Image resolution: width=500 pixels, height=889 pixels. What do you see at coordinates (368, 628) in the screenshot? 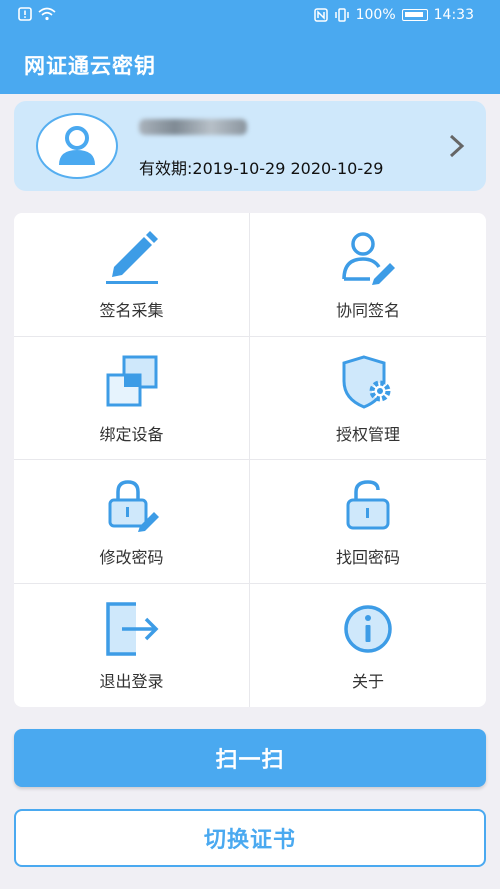
I see `info-icon` at bounding box center [368, 628].